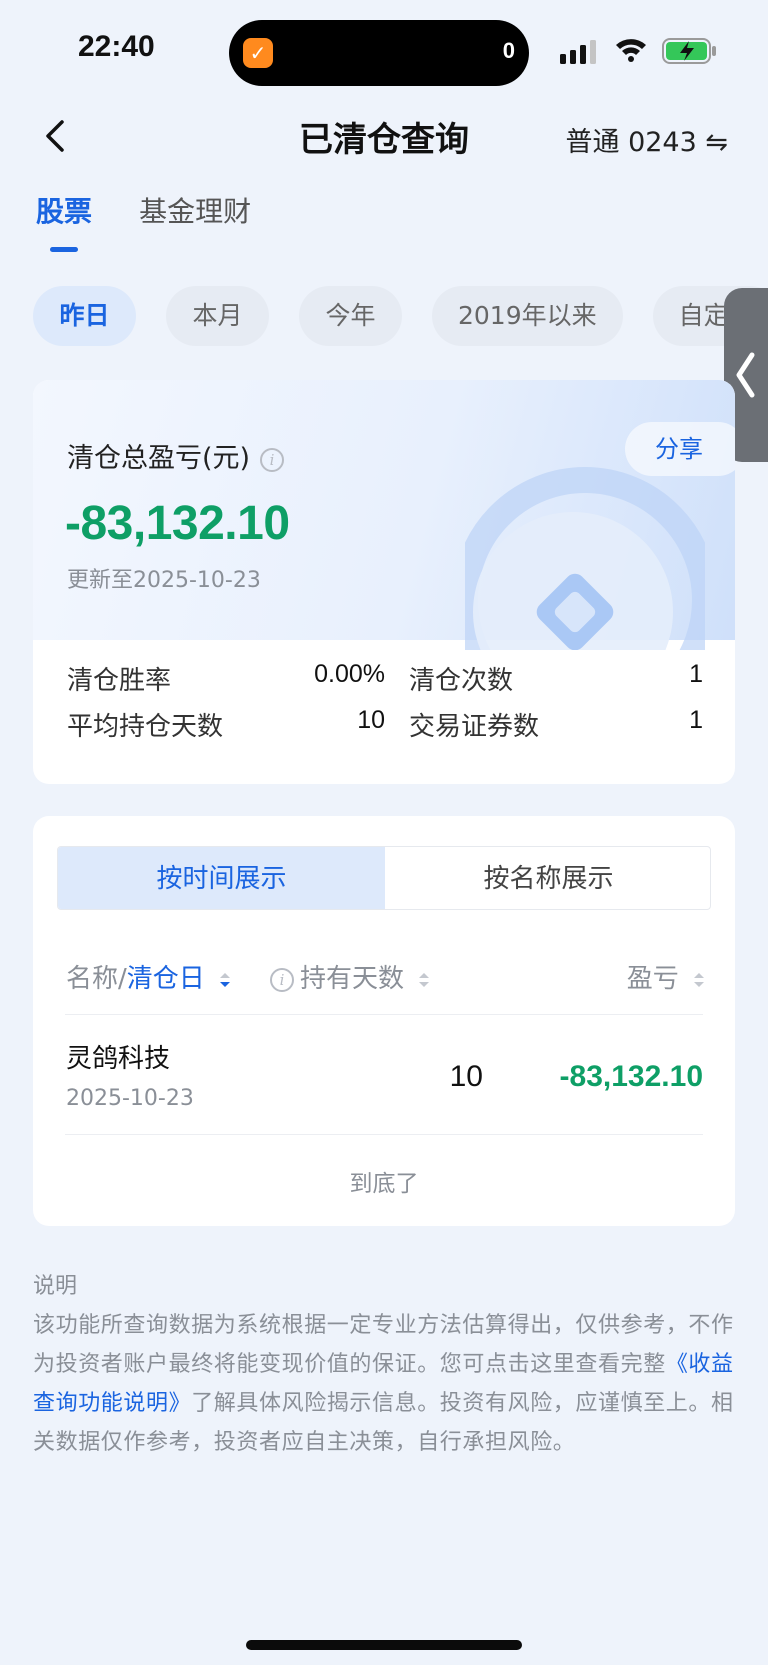 The height and width of the screenshot is (1665, 768). What do you see at coordinates (631, 1076) in the screenshot?
I see `row-pl: -83,132.10` at bounding box center [631, 1076].